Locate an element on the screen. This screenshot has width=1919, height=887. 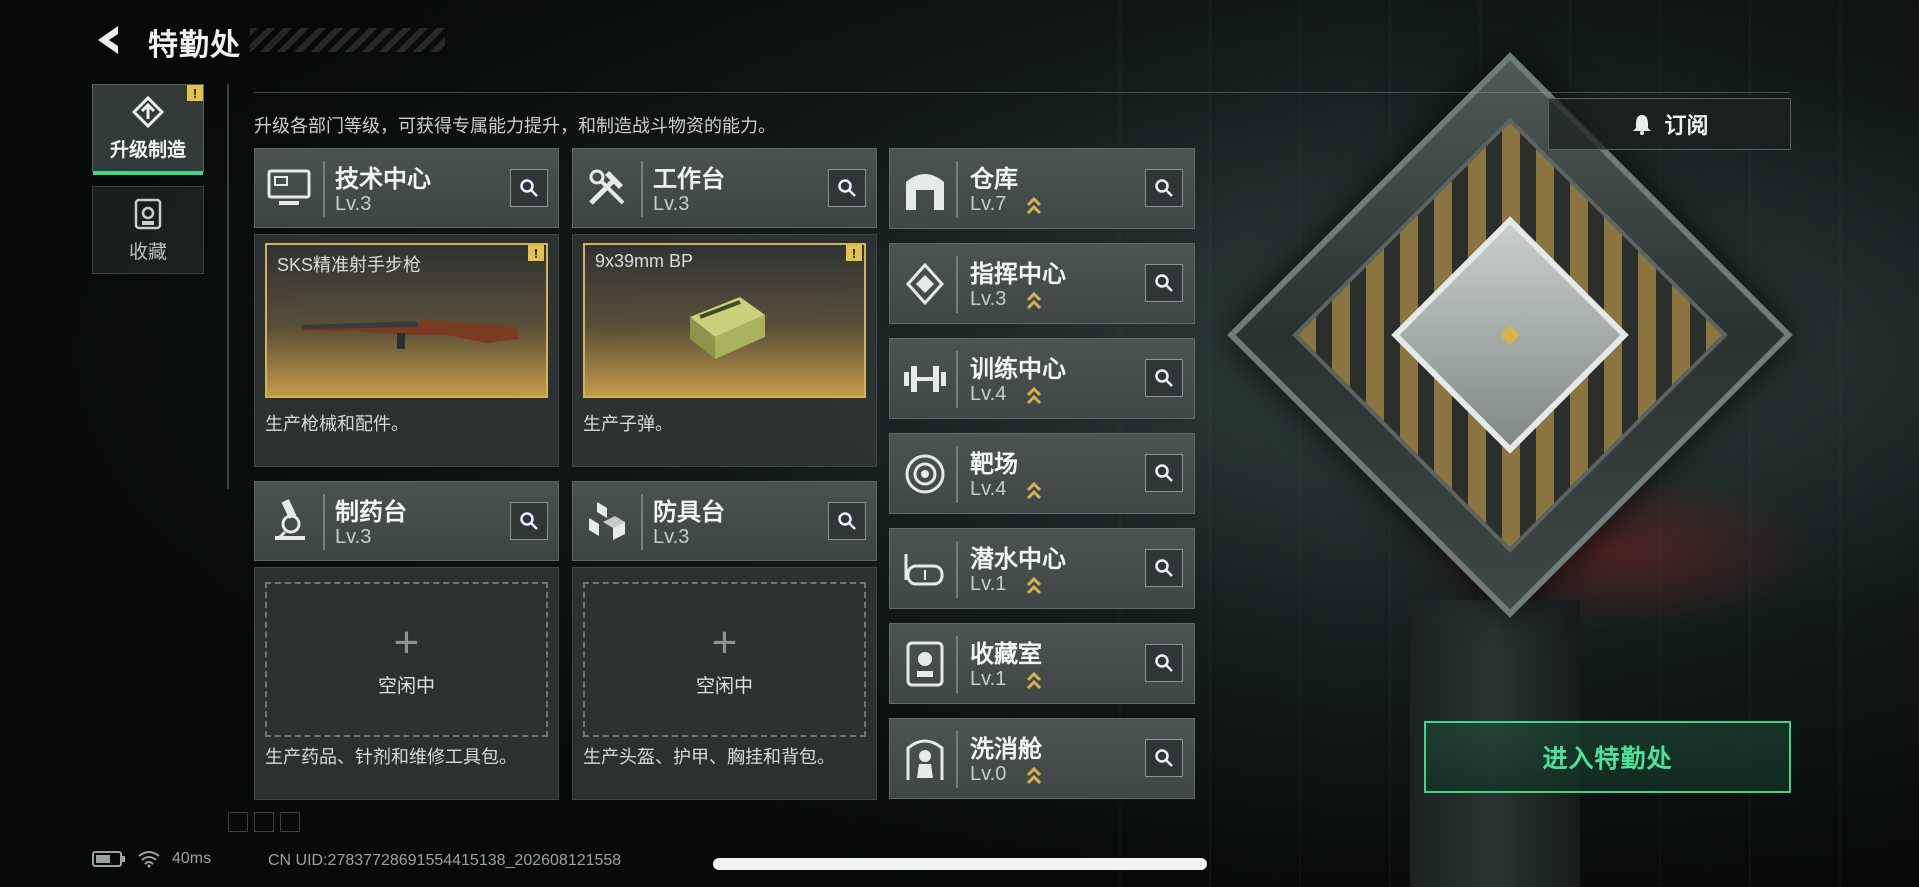
subscribe-button: 订阅 is located at coordinates (1669, 124).